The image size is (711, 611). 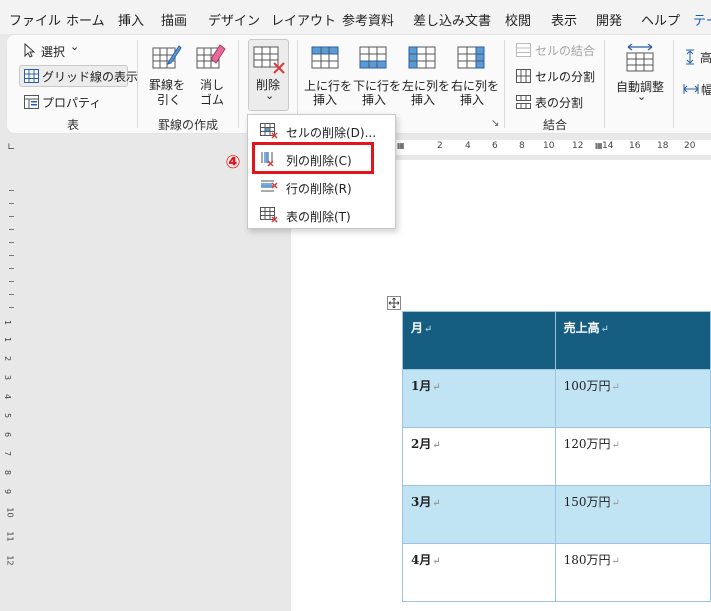 What do you see at coordinates (394, 304) in the screenshot?
I see `table-move-handle-icon` at bounding box center [394, 304].